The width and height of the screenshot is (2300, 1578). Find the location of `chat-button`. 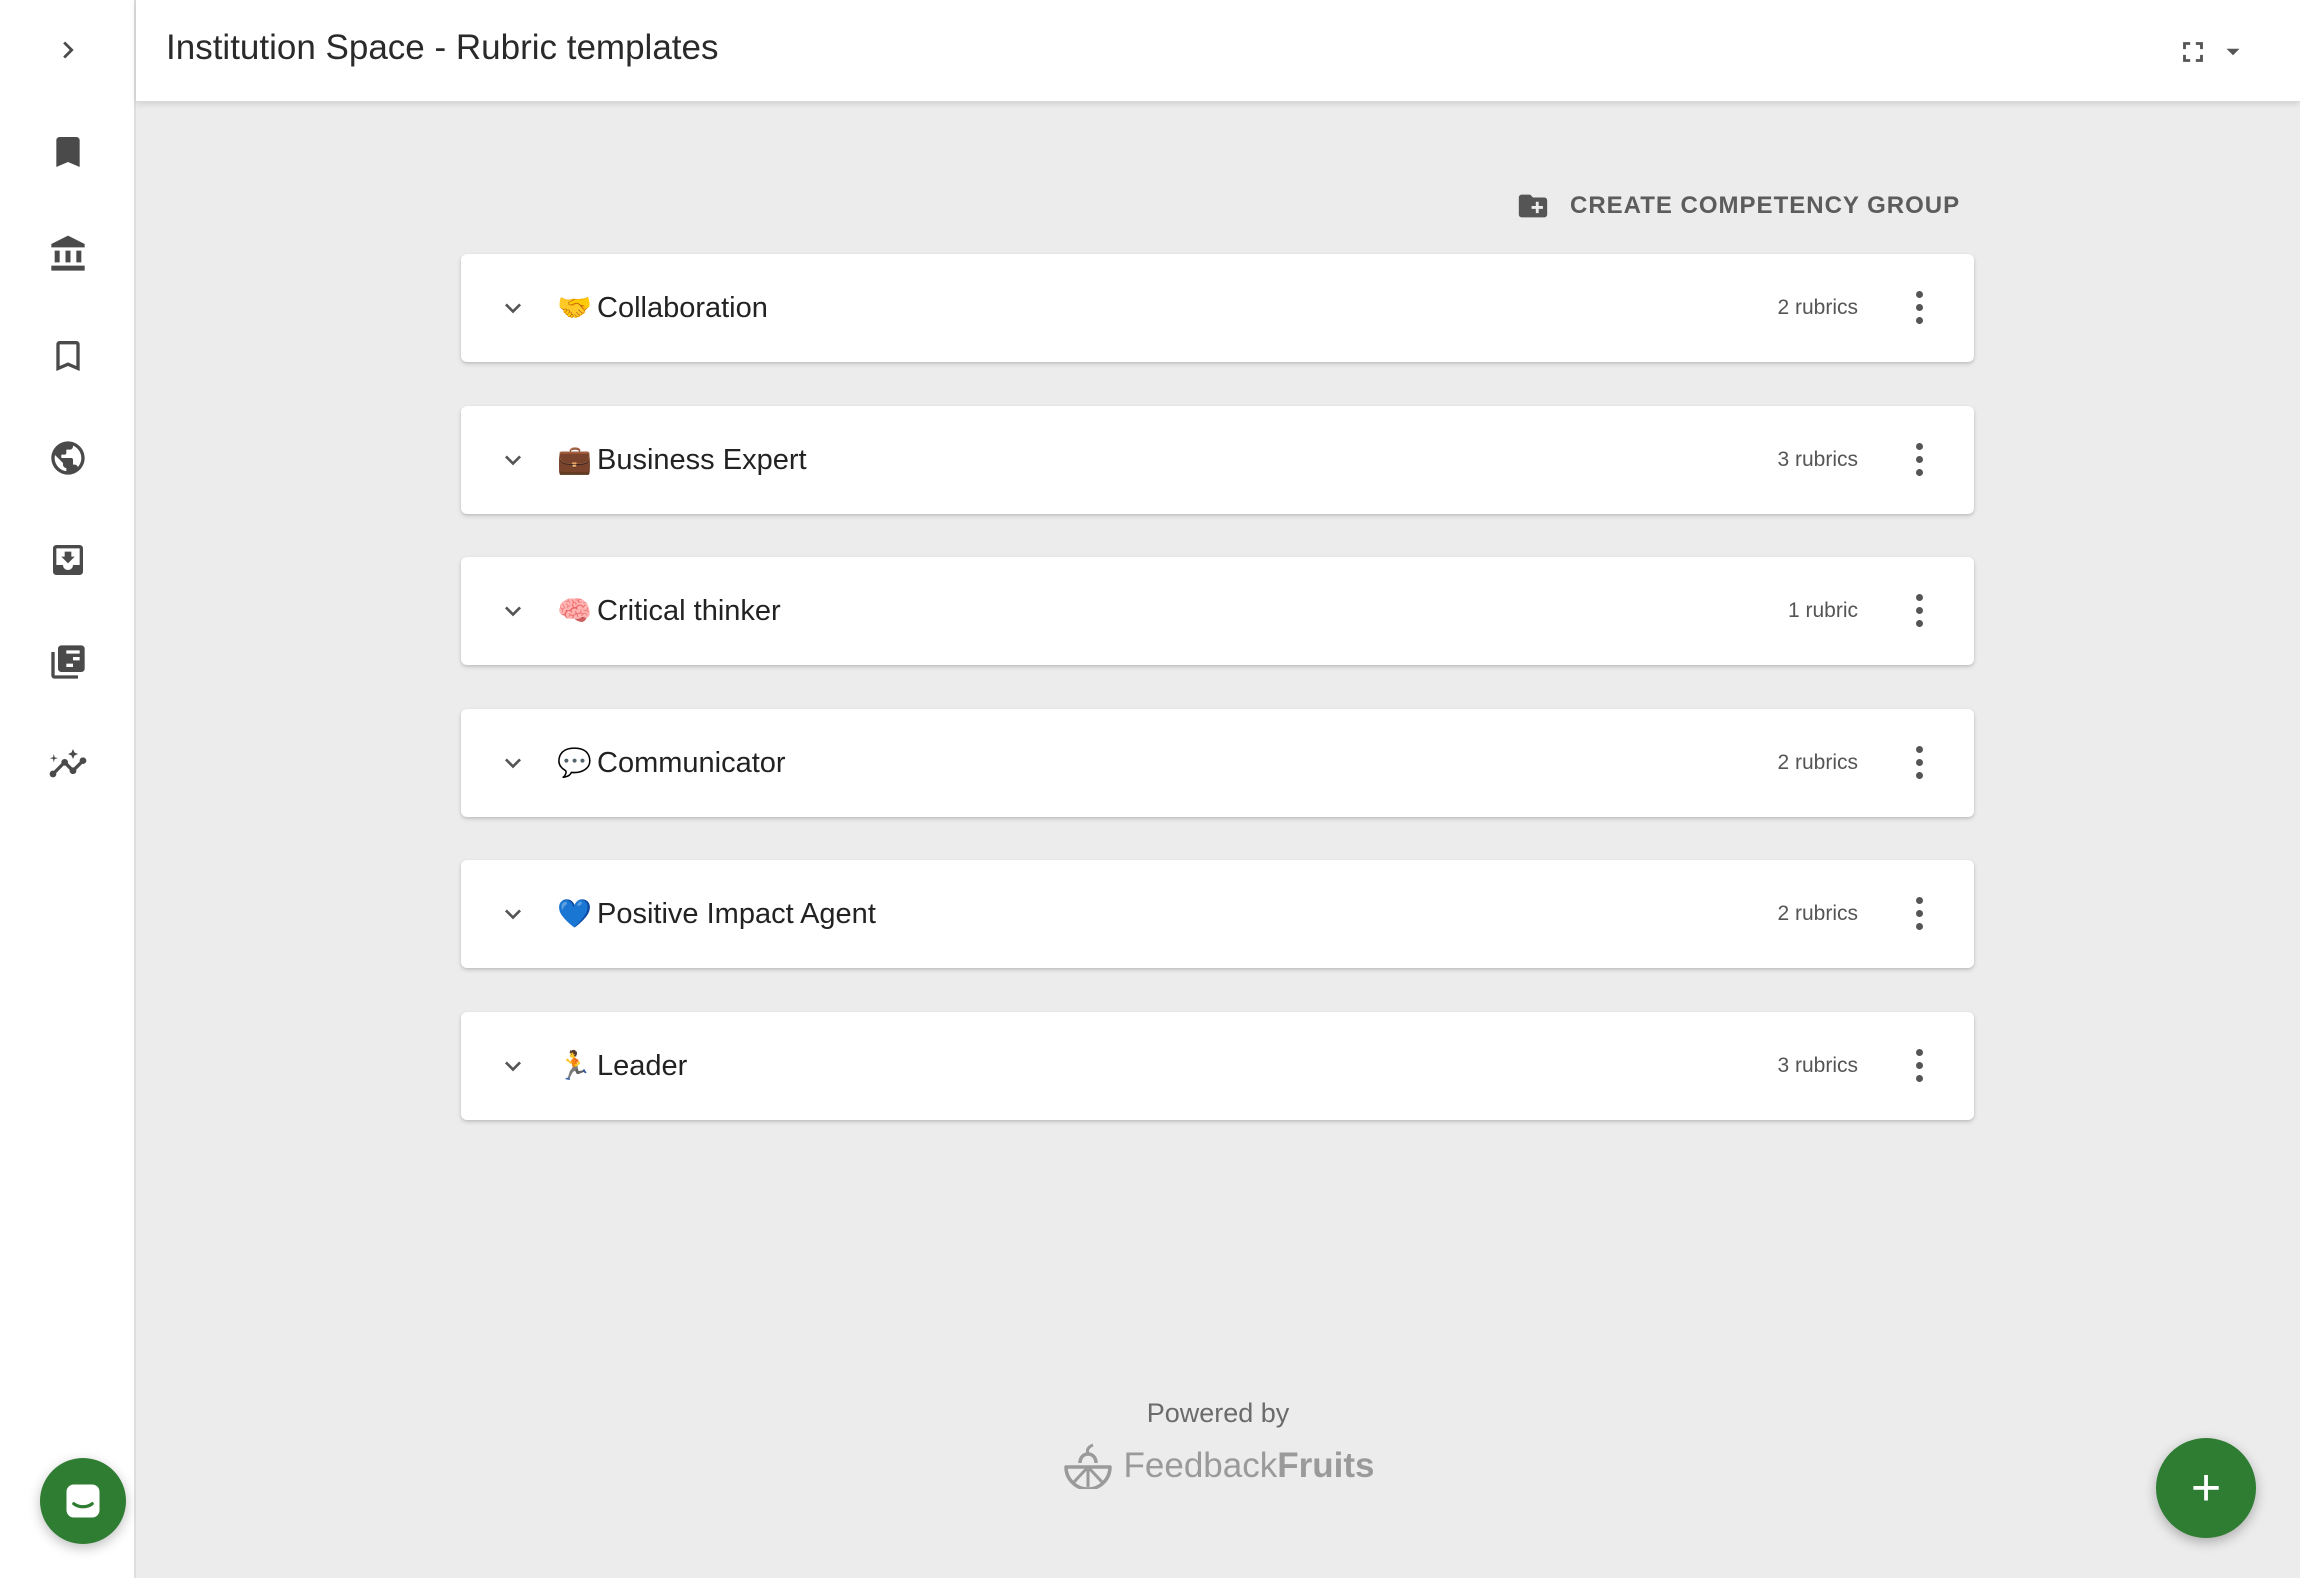

chat-button is located at coordinates (83, 1501).